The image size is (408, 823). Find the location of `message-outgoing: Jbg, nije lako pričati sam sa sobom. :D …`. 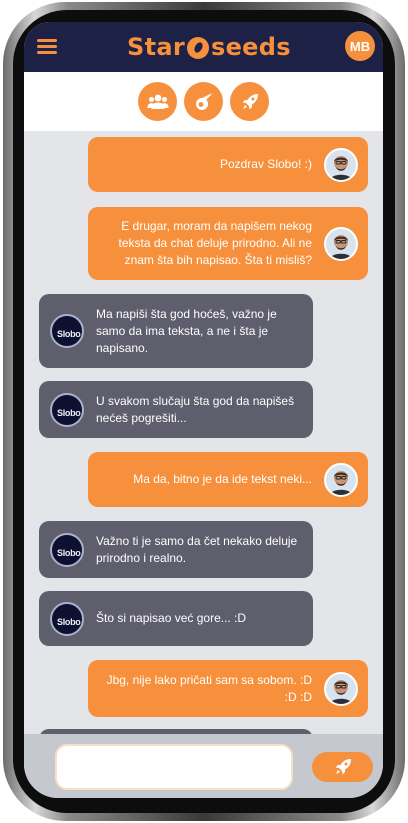

message-outgoing: Jbg, nije lako pričati sam sa sobom. :D … is located at coordinates (228, 688).